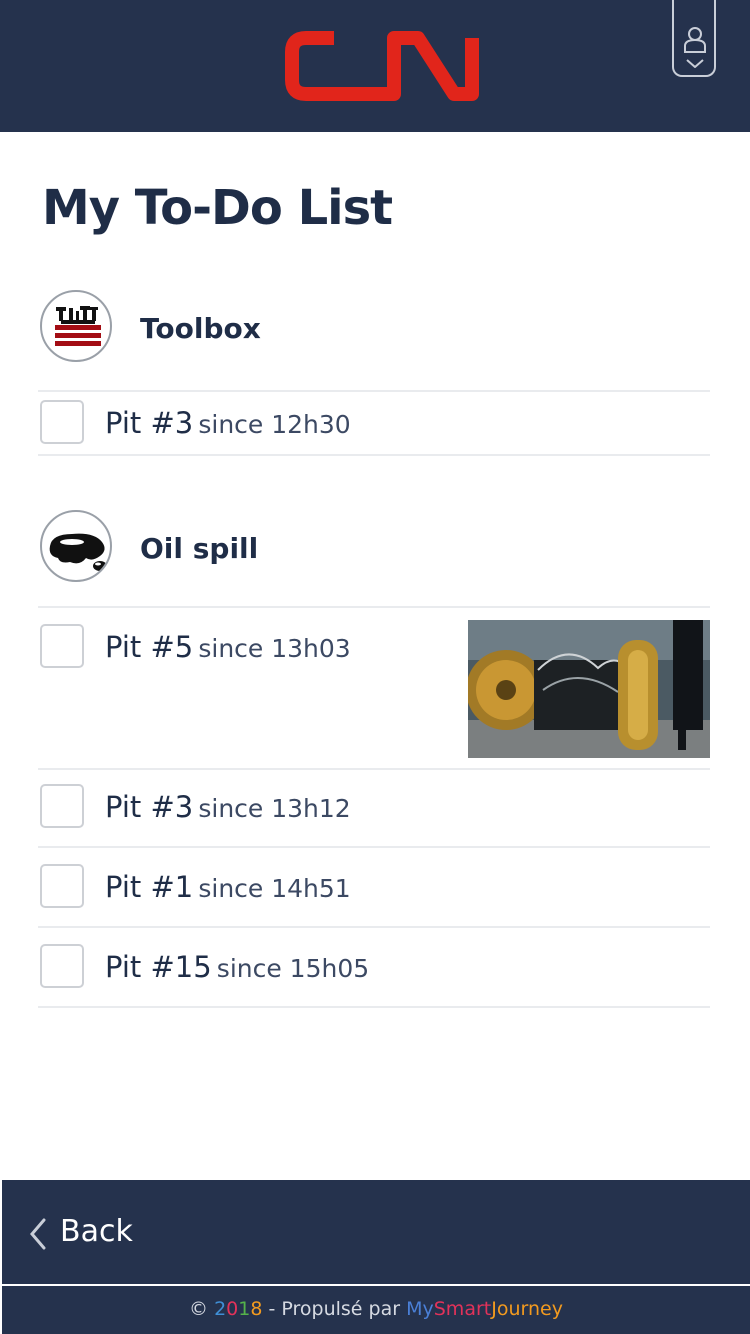 The image size is (750, 1334). What do you see at coordinates (334, 1309) in the screenshot?
I see `powered-by-text: - Propulsé par` at bounding box center [334, 1309].